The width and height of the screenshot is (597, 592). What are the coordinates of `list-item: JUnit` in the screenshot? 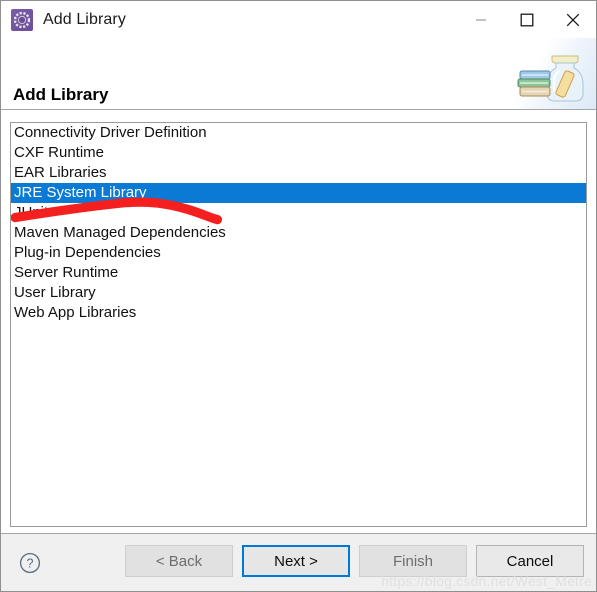 It's located at (298, 213).